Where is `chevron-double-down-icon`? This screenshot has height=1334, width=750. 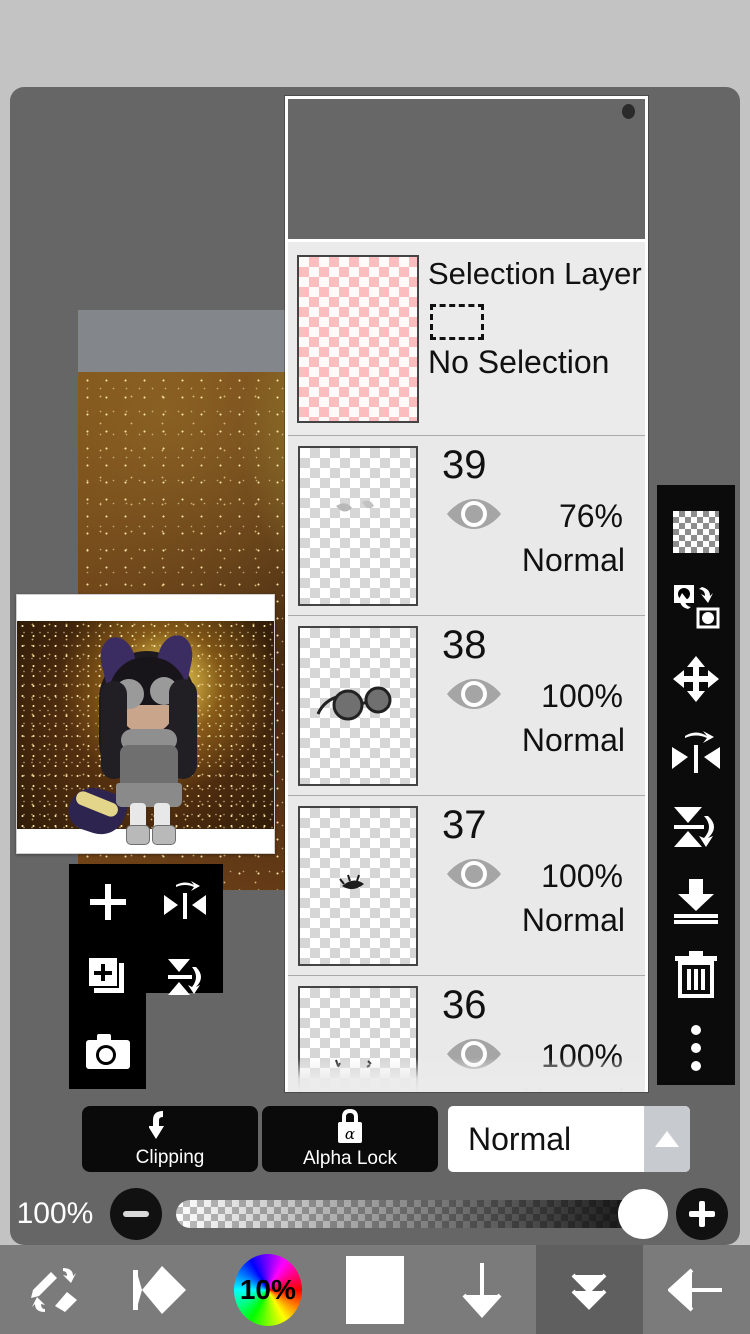
chevron-double-down-icon is located at coordinates (589, 1291).